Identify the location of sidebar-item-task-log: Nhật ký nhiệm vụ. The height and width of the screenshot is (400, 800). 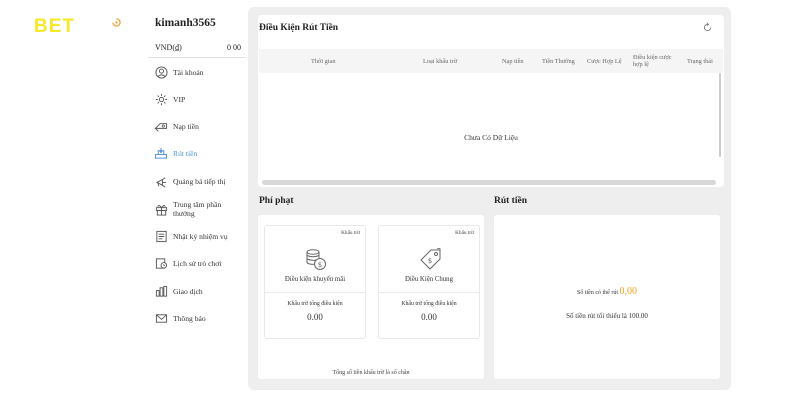
(200, 236).